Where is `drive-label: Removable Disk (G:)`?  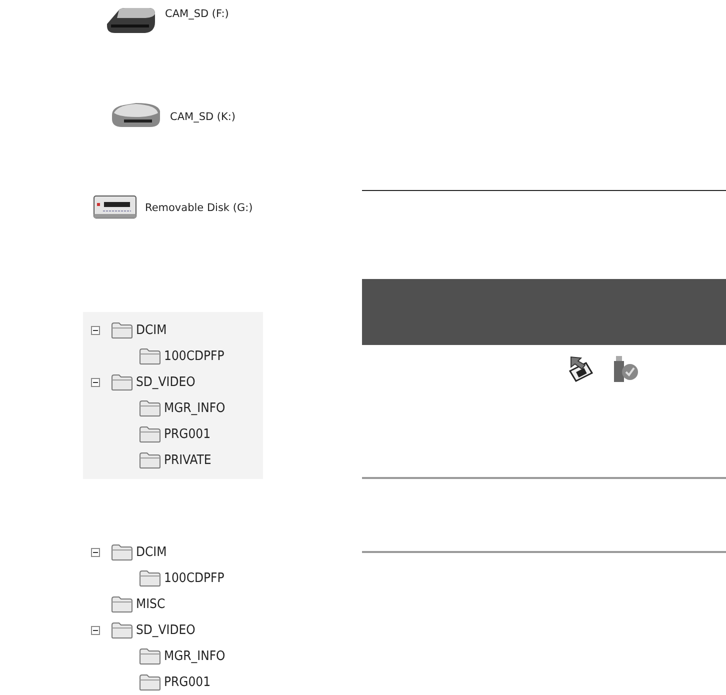 drive-label: Removable Disk (G:) is located at coordinates (199, 208).